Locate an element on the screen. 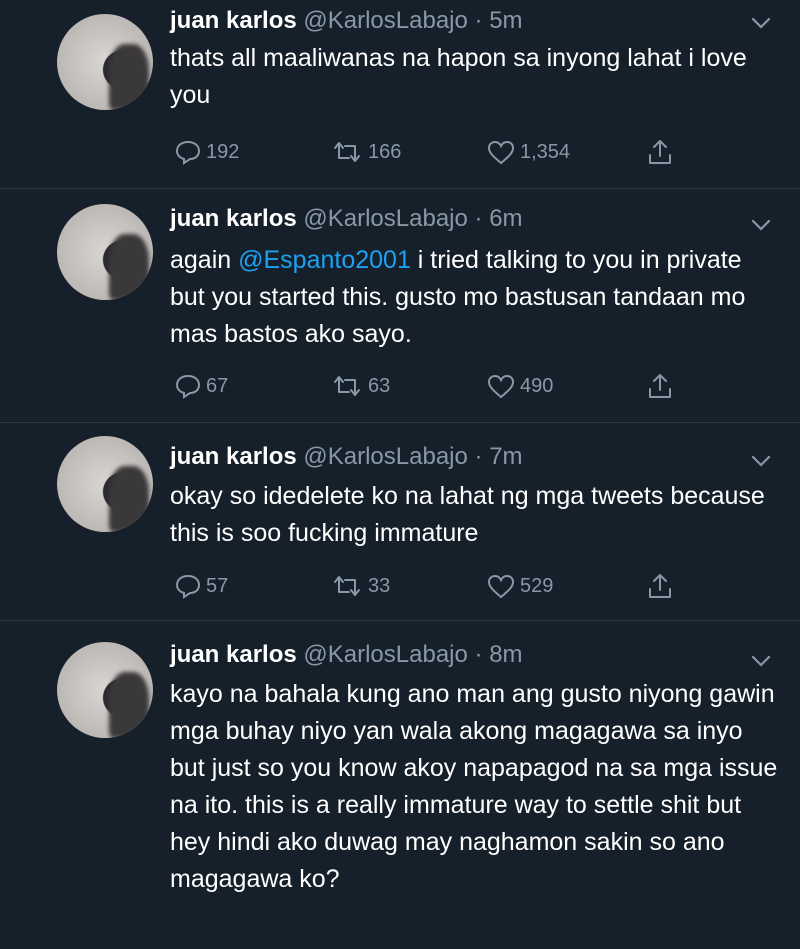 This screenshot has width=800, height=949. tweet-actions: 67 63 490 is located at coordinates (440, 386).